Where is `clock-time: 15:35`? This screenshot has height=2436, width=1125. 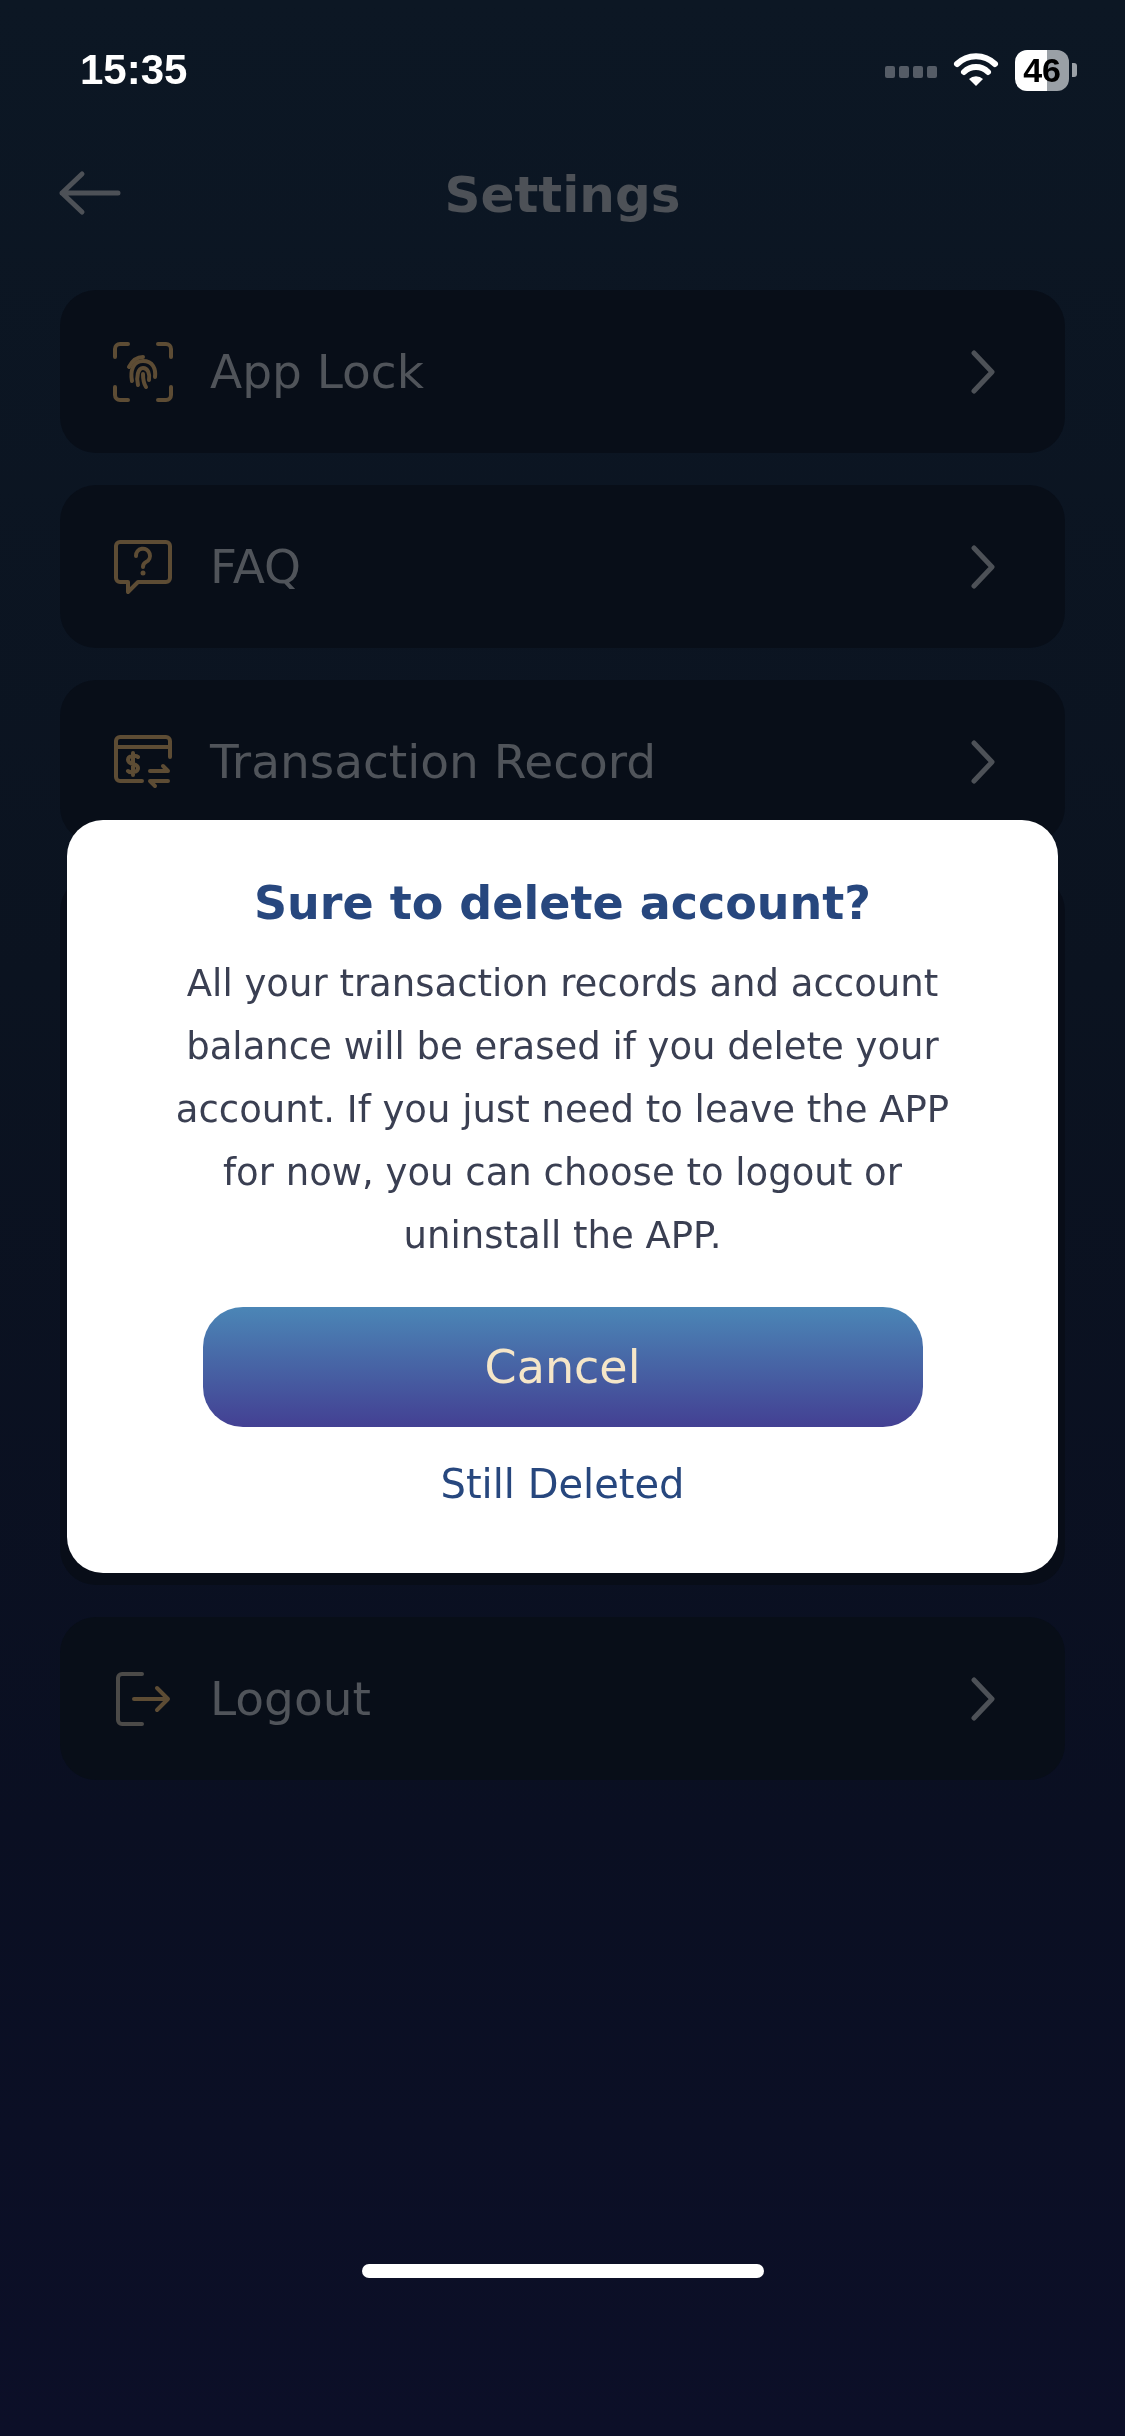
clock-time: 15:35 is located at coordinates (134, 70).